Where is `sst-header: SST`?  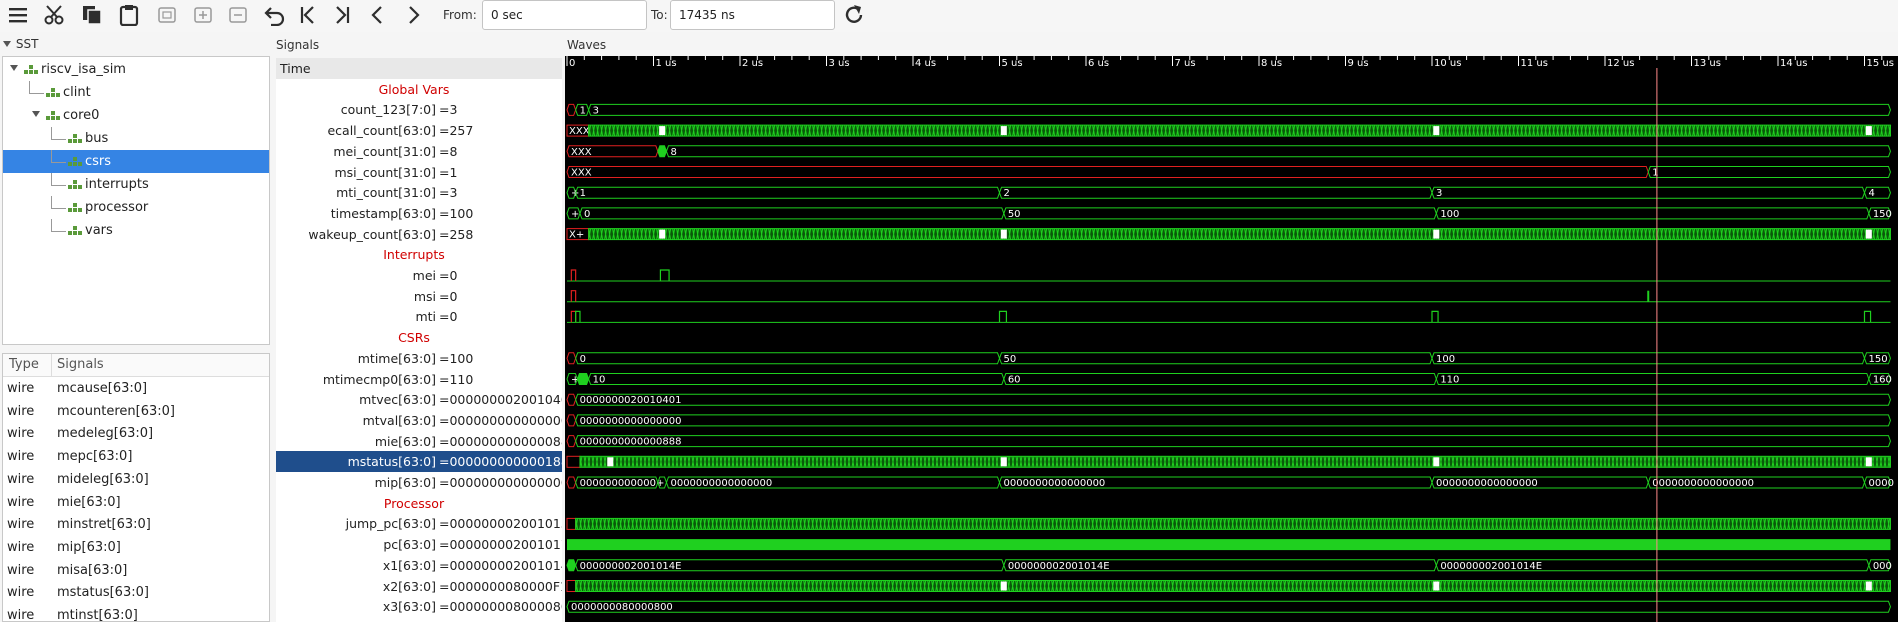 sst-header: SST is located at coordinates (20, 44).